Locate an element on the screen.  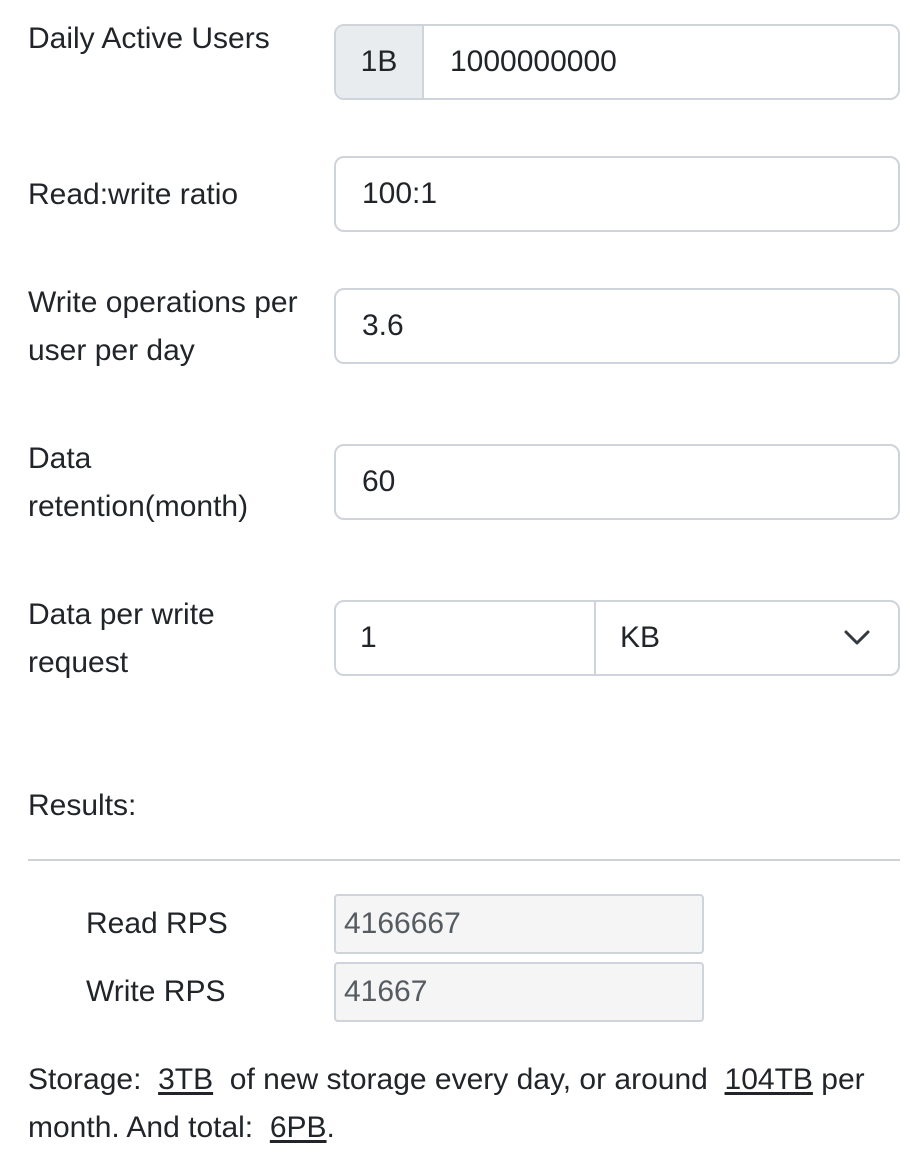
data-per-write-input: 1 is located at coordinates (356, 638).